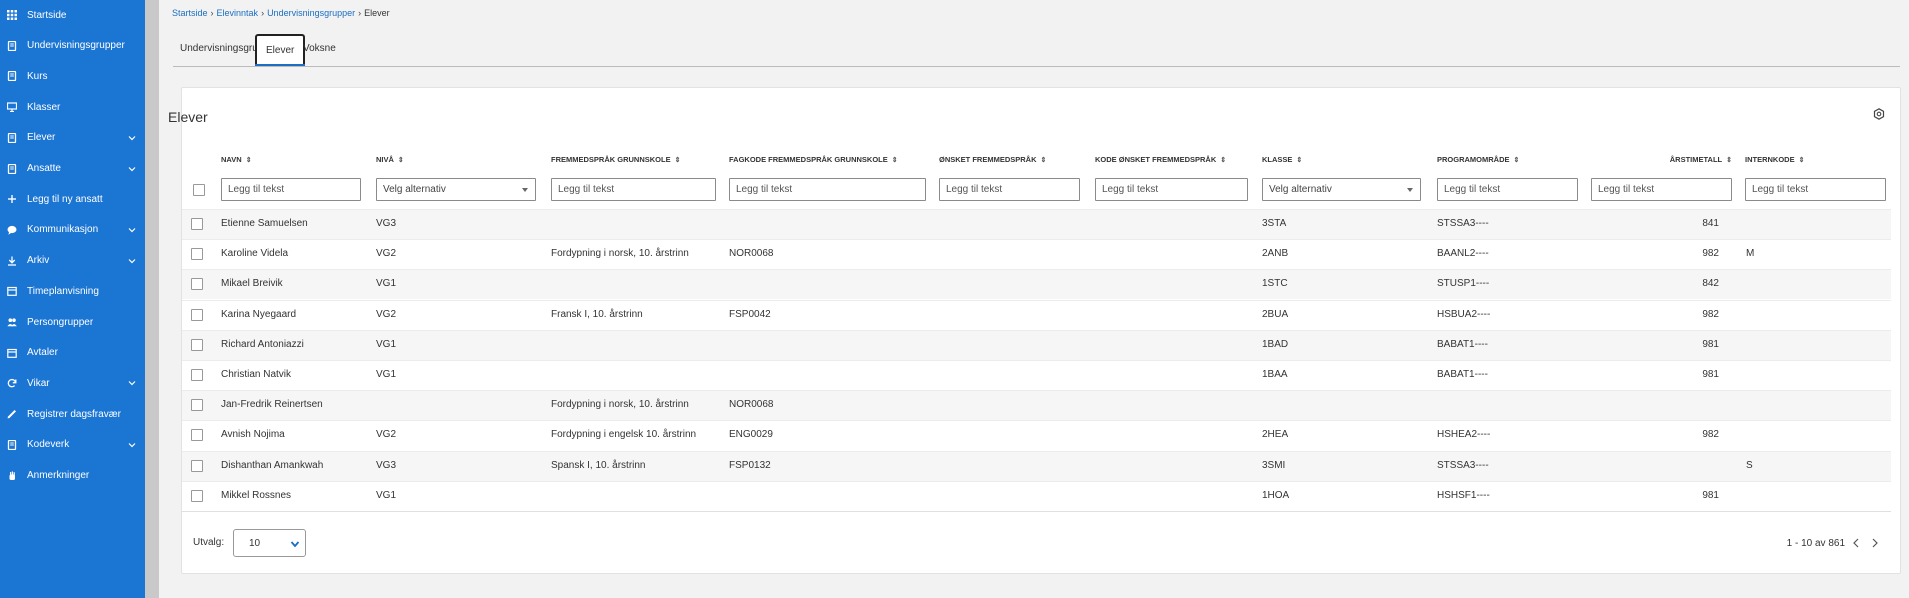  I want to click on cell-navn: Karina Nyegaard, so click(259, 314).